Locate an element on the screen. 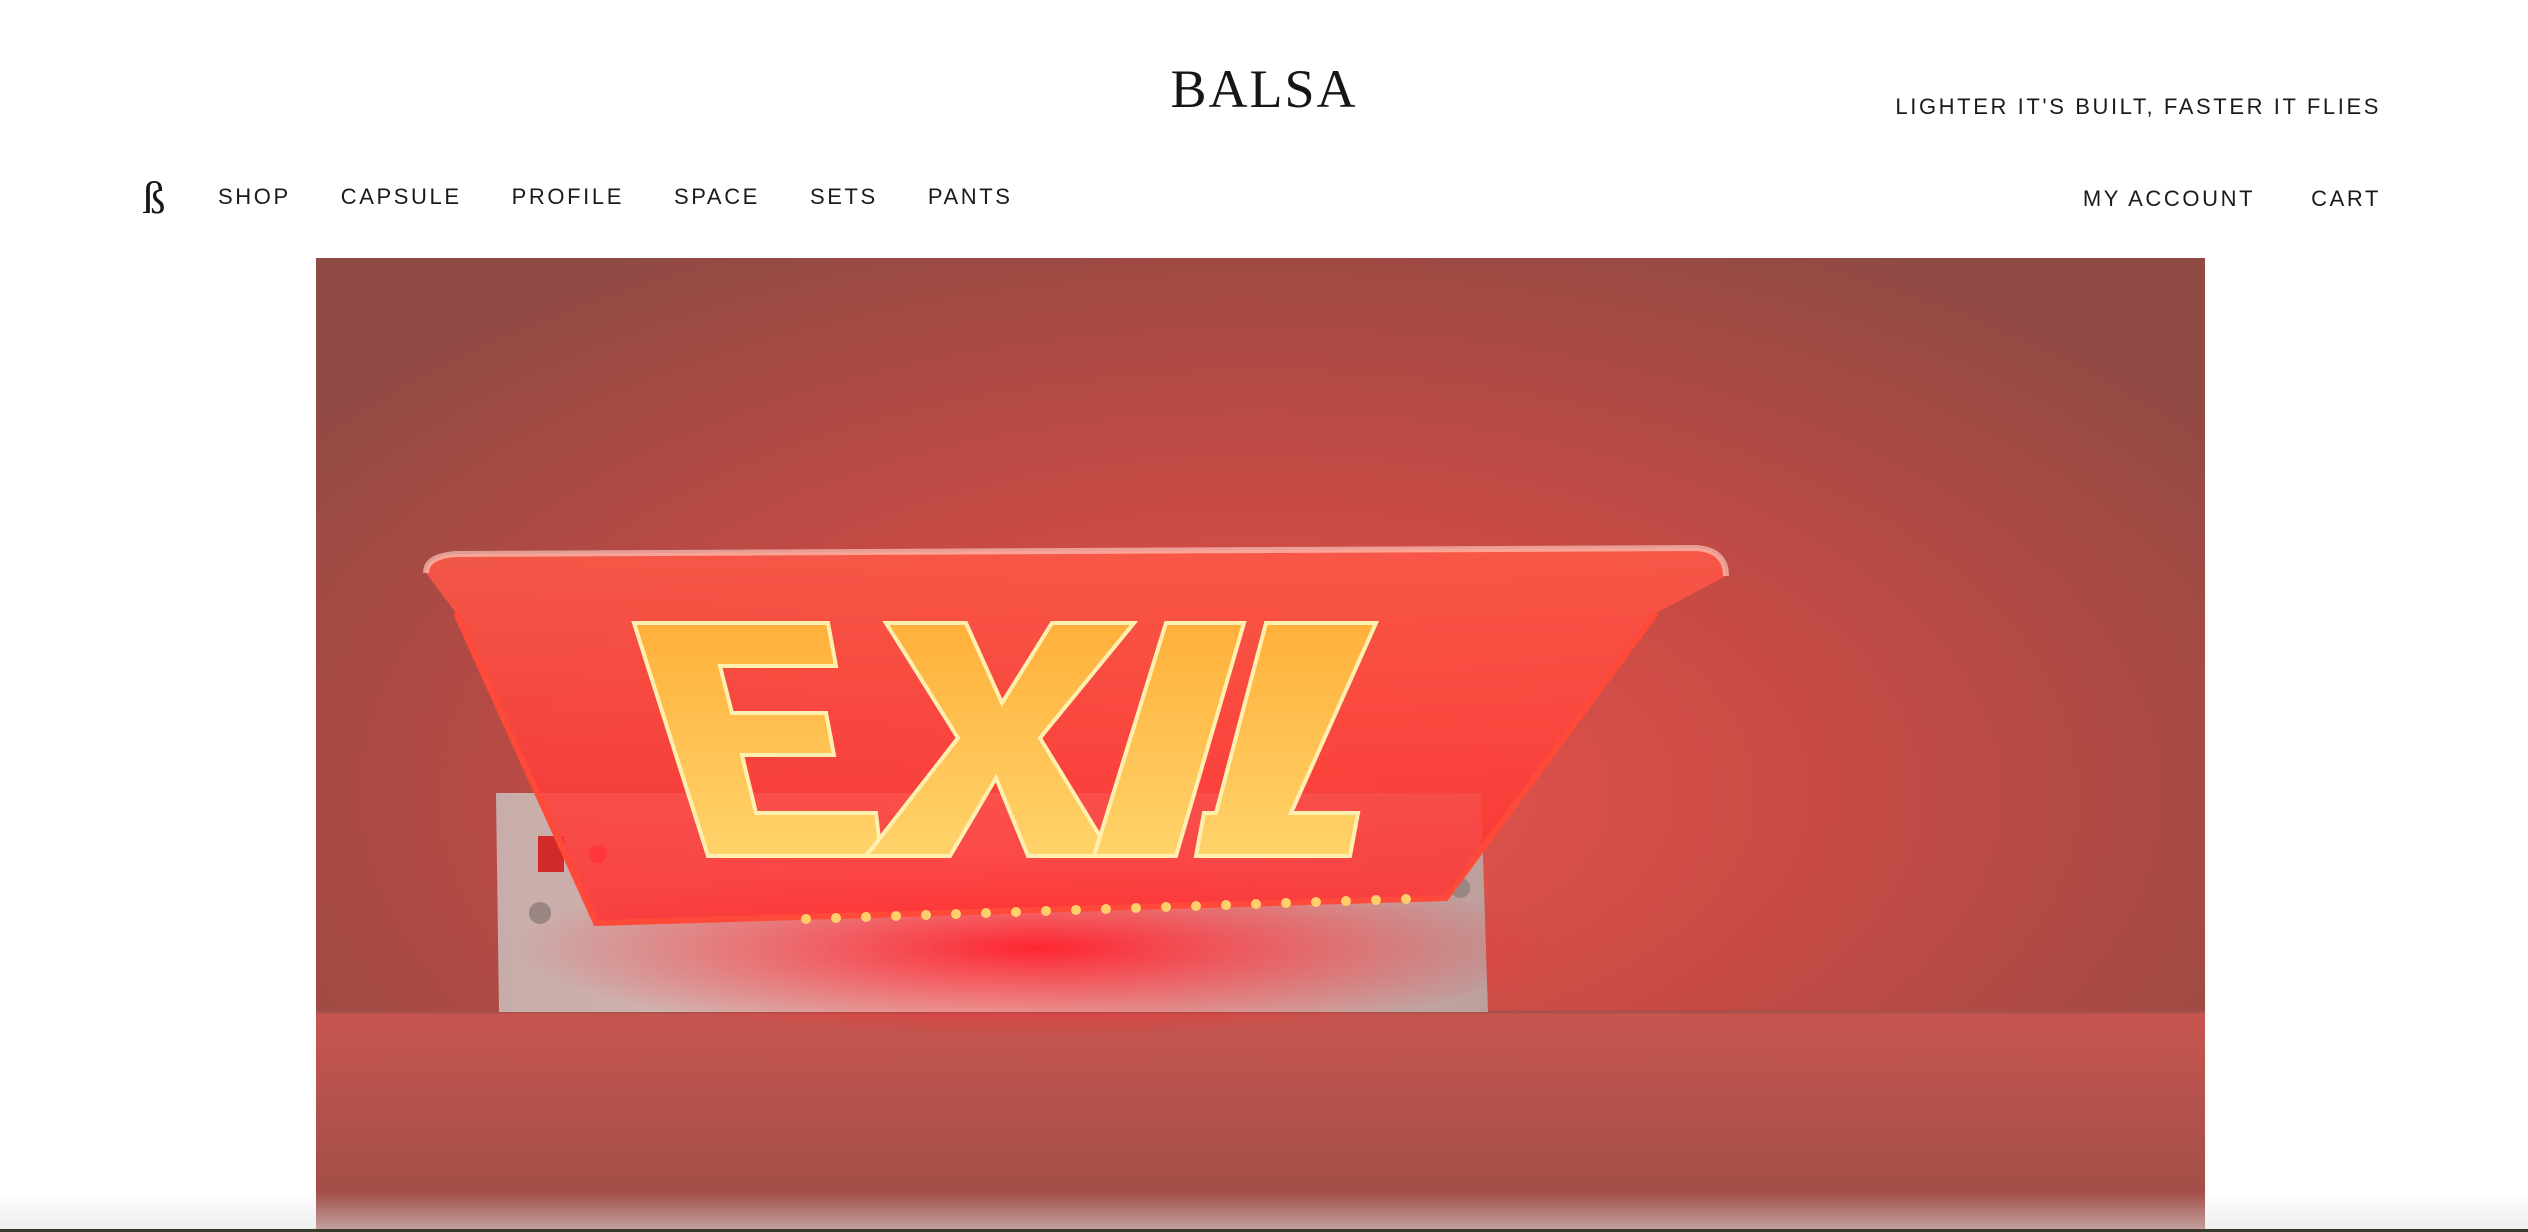 The image size is (2528, 1232). nav-item-shop: SHOP is located at coordinates (254, 197).